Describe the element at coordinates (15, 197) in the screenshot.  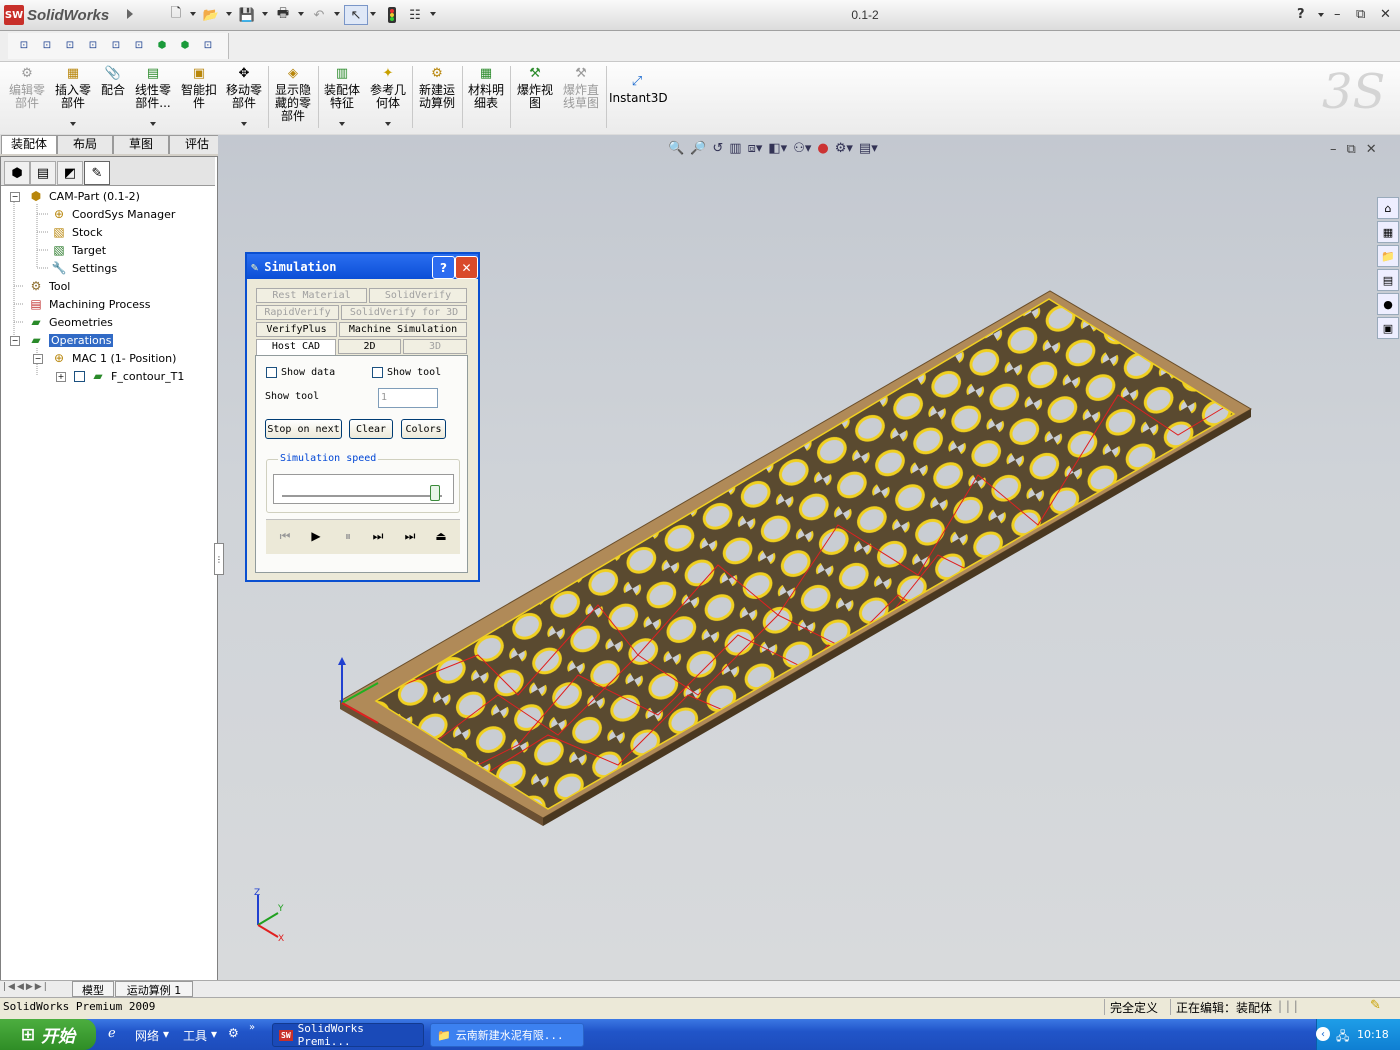
I see `root-collapse-toggle: −` at that location.